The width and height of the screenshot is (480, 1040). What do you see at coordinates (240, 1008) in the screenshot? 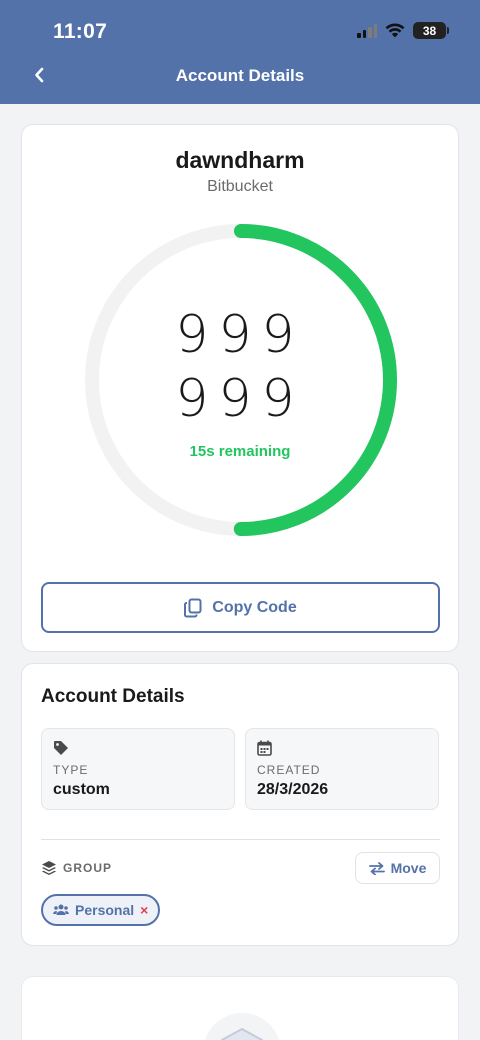
I see `bottom-card` at bounding box center [240, 1008].